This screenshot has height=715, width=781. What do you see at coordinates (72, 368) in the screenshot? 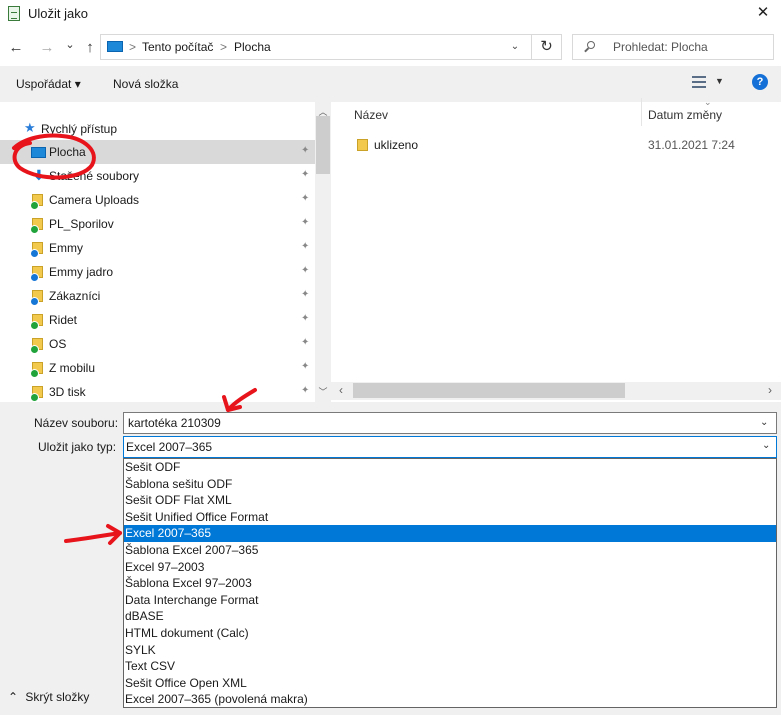
I see `sidebar-item-label: Z mobilu` at bounding box center [72, 368].